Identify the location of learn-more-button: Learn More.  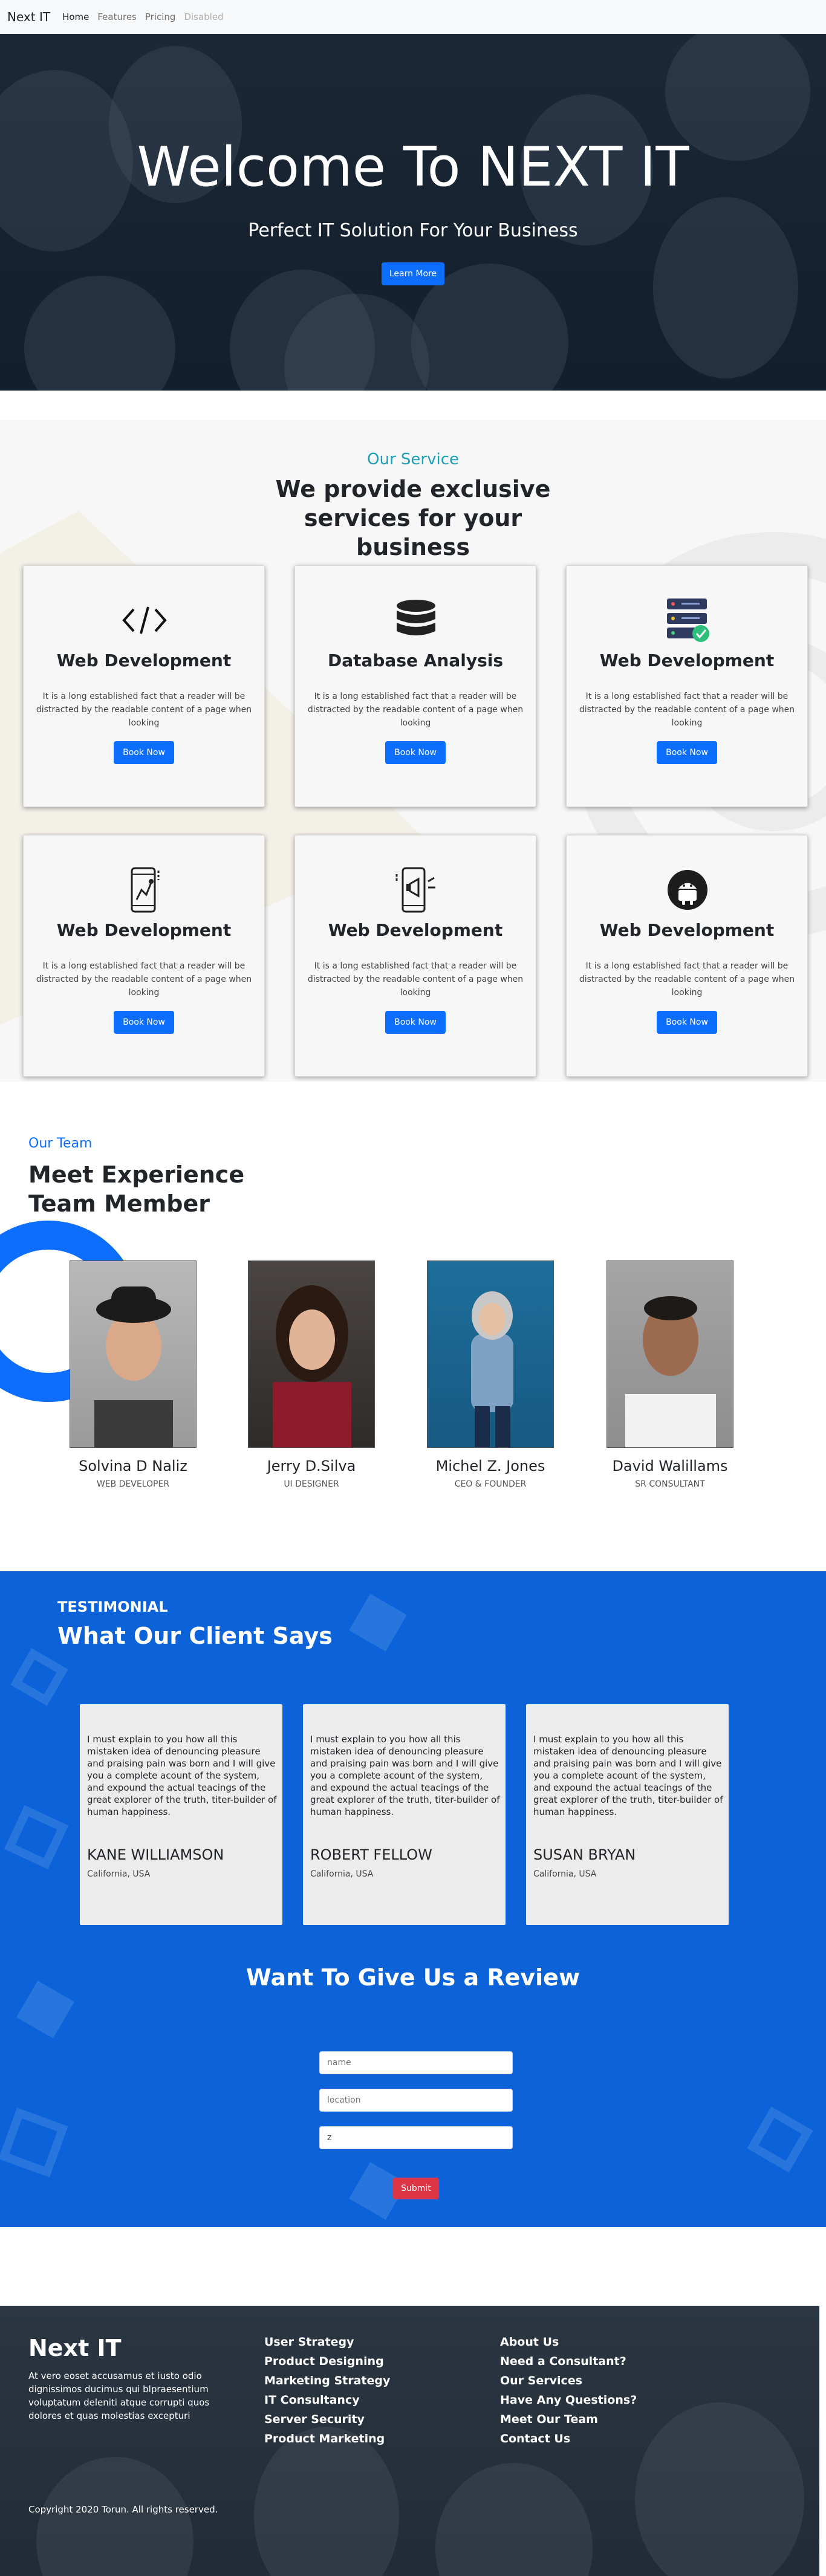
(413, 274).